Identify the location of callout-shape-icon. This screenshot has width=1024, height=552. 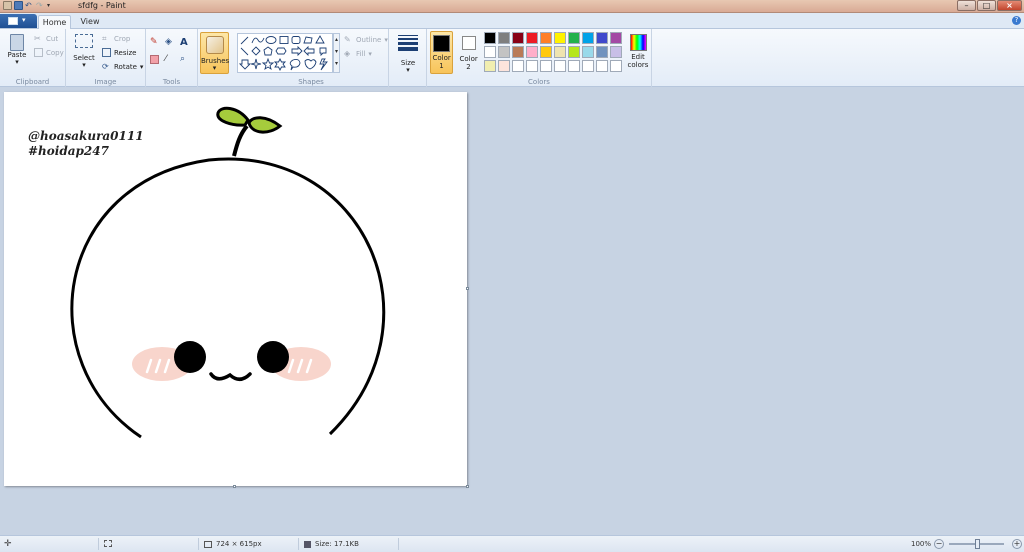
(323, 52).